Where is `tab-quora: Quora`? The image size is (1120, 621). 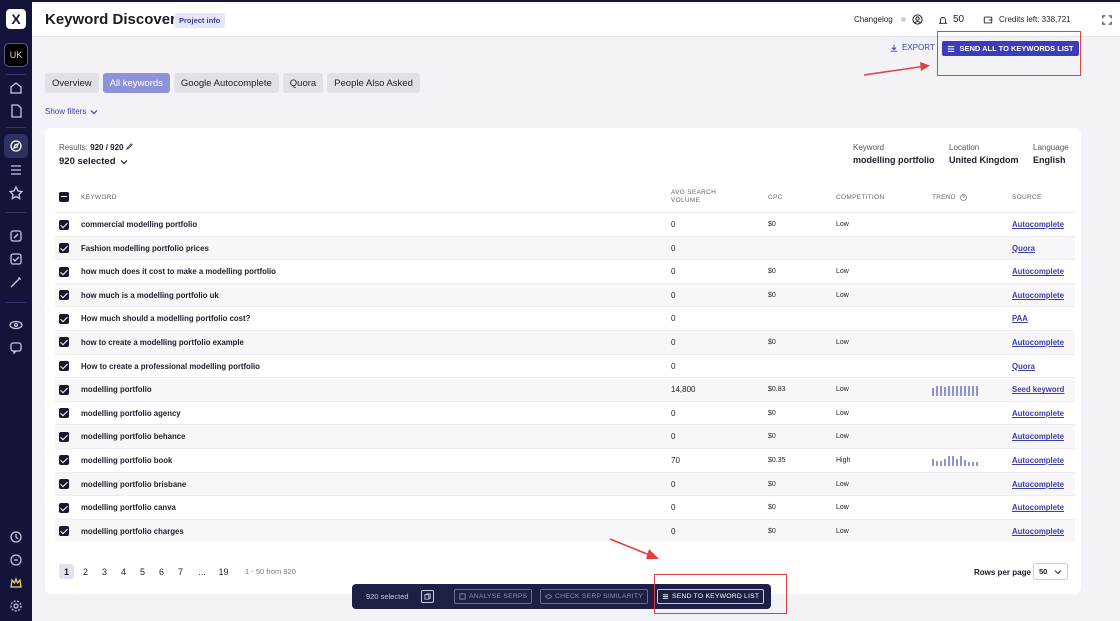 tab-quora: Quora is located at coordinates (303, 83).